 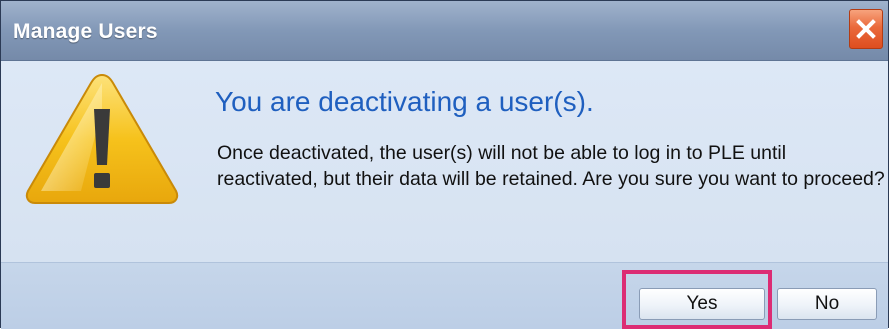 What do you see at coordinates (404, 101) in the screenshot?
I see `dialog-heading: You are deactivating a user(s).` at bounding box center [404, 101].